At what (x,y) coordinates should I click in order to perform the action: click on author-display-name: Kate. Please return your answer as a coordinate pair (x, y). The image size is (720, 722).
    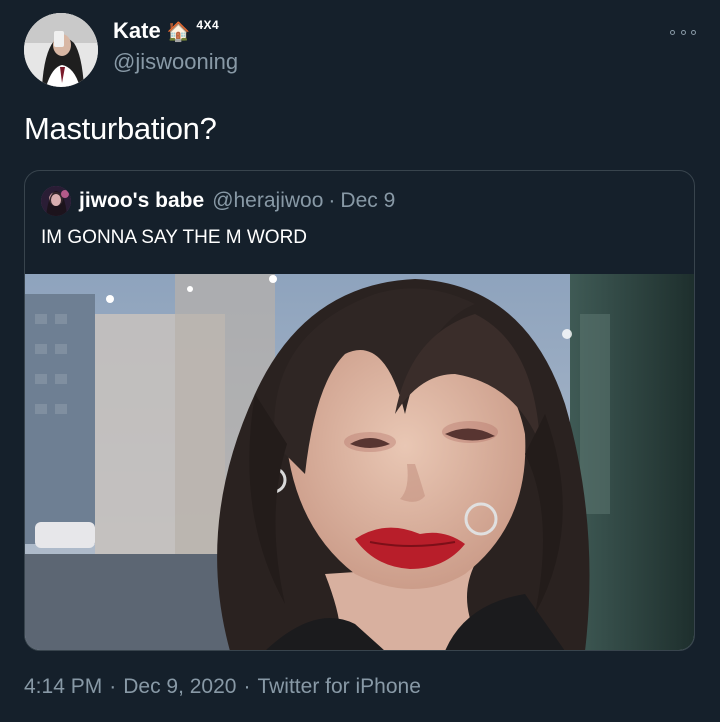
    Looking at the image, I should click on (137, 31).